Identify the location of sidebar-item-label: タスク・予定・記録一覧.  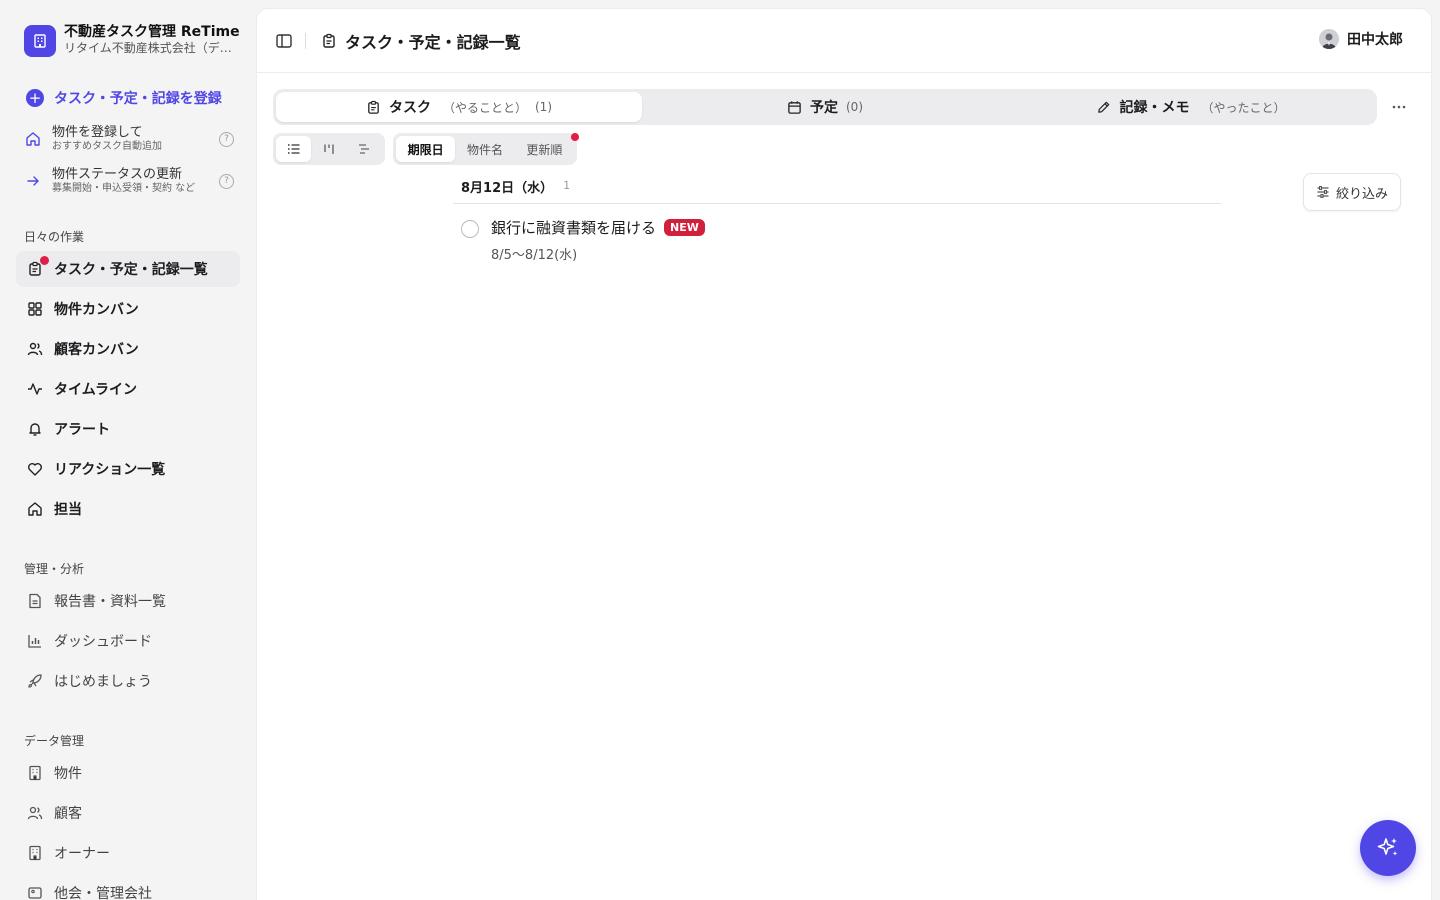
(131, 270).